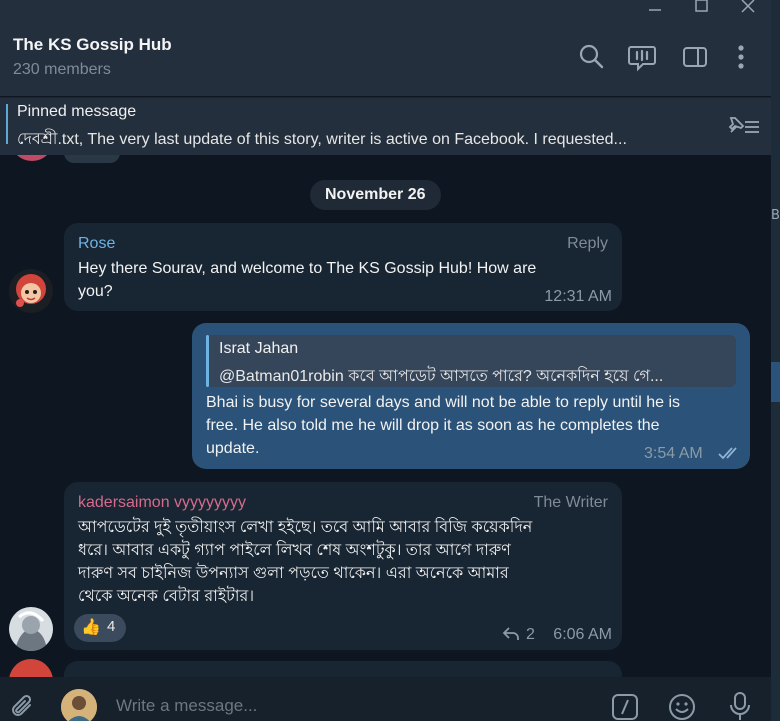 This screenshot has height=721, width=780. I want to click on date-separator: November 26, so click(375, 195).